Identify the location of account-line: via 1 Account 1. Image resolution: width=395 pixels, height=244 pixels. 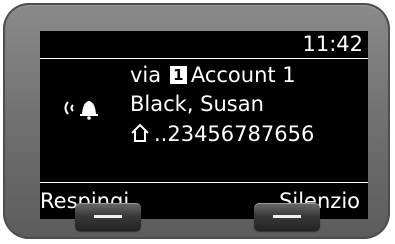
(213, 75).